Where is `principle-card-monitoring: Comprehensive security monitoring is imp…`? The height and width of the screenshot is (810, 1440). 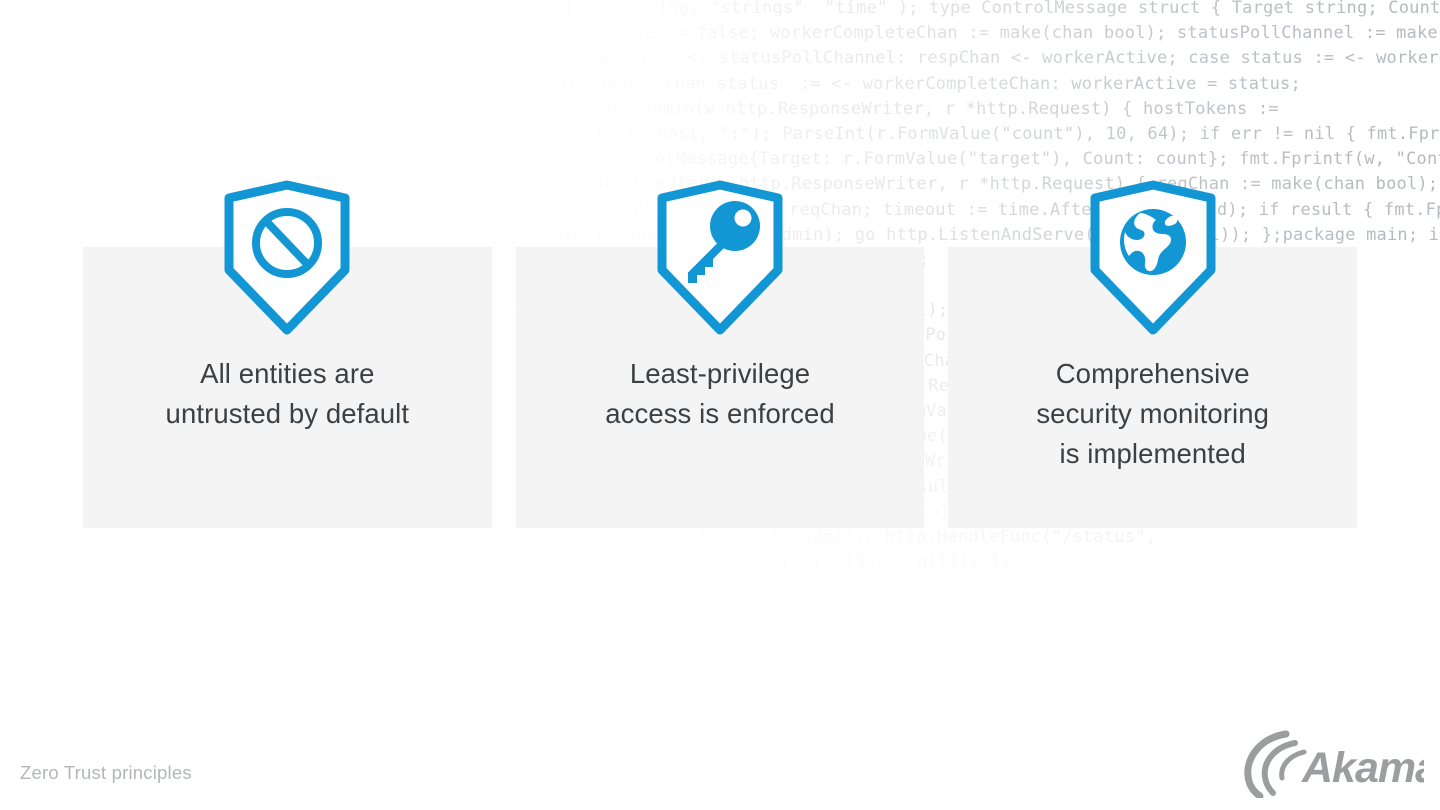 principle-card-monitoring: Comprehensive security monitoring is imp… is located at coordinates (1153, 354).